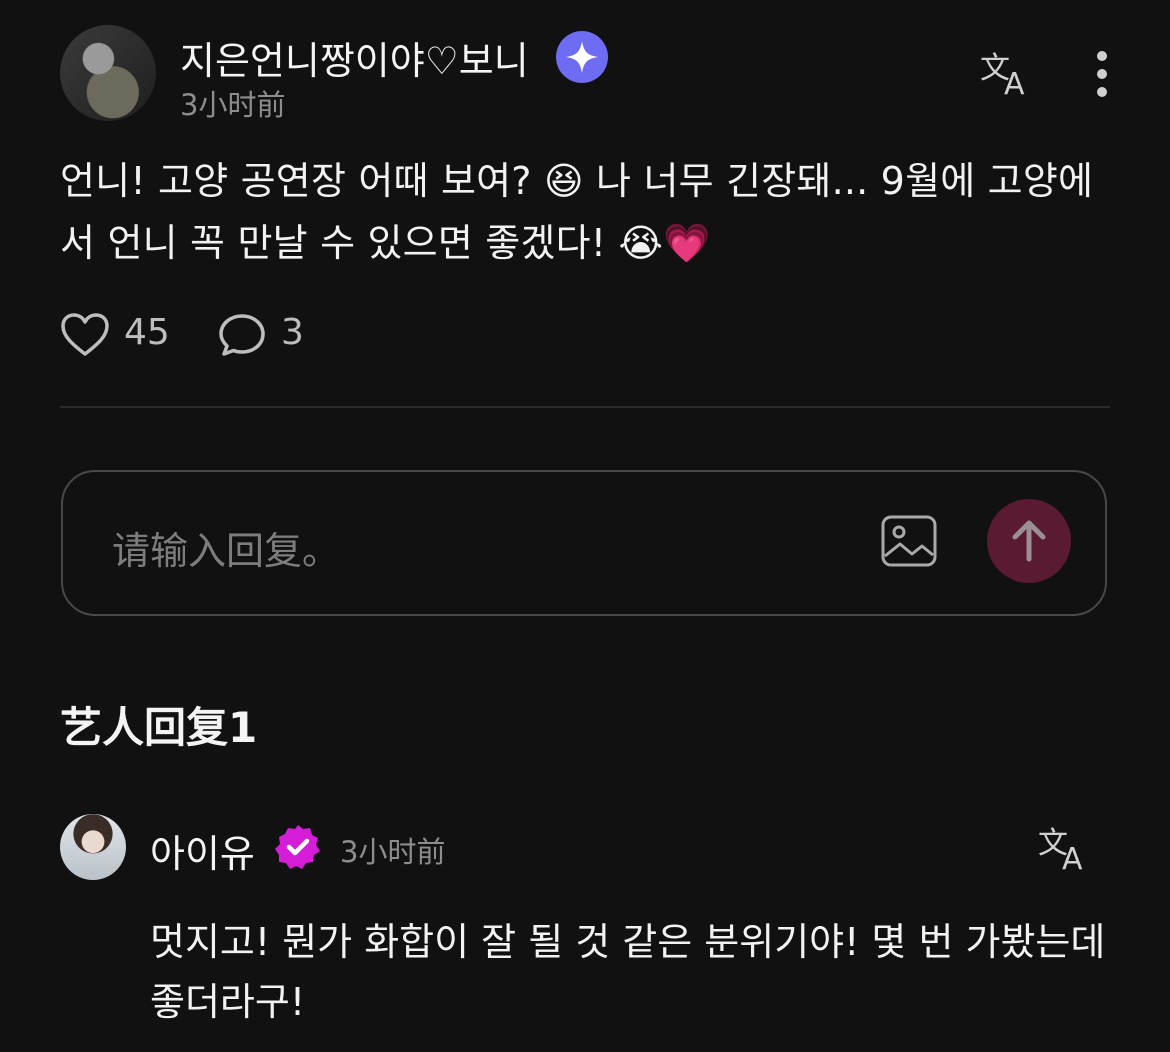  I want to click on reply-input-placeholder: 请输入回复。, so click(226, 551).